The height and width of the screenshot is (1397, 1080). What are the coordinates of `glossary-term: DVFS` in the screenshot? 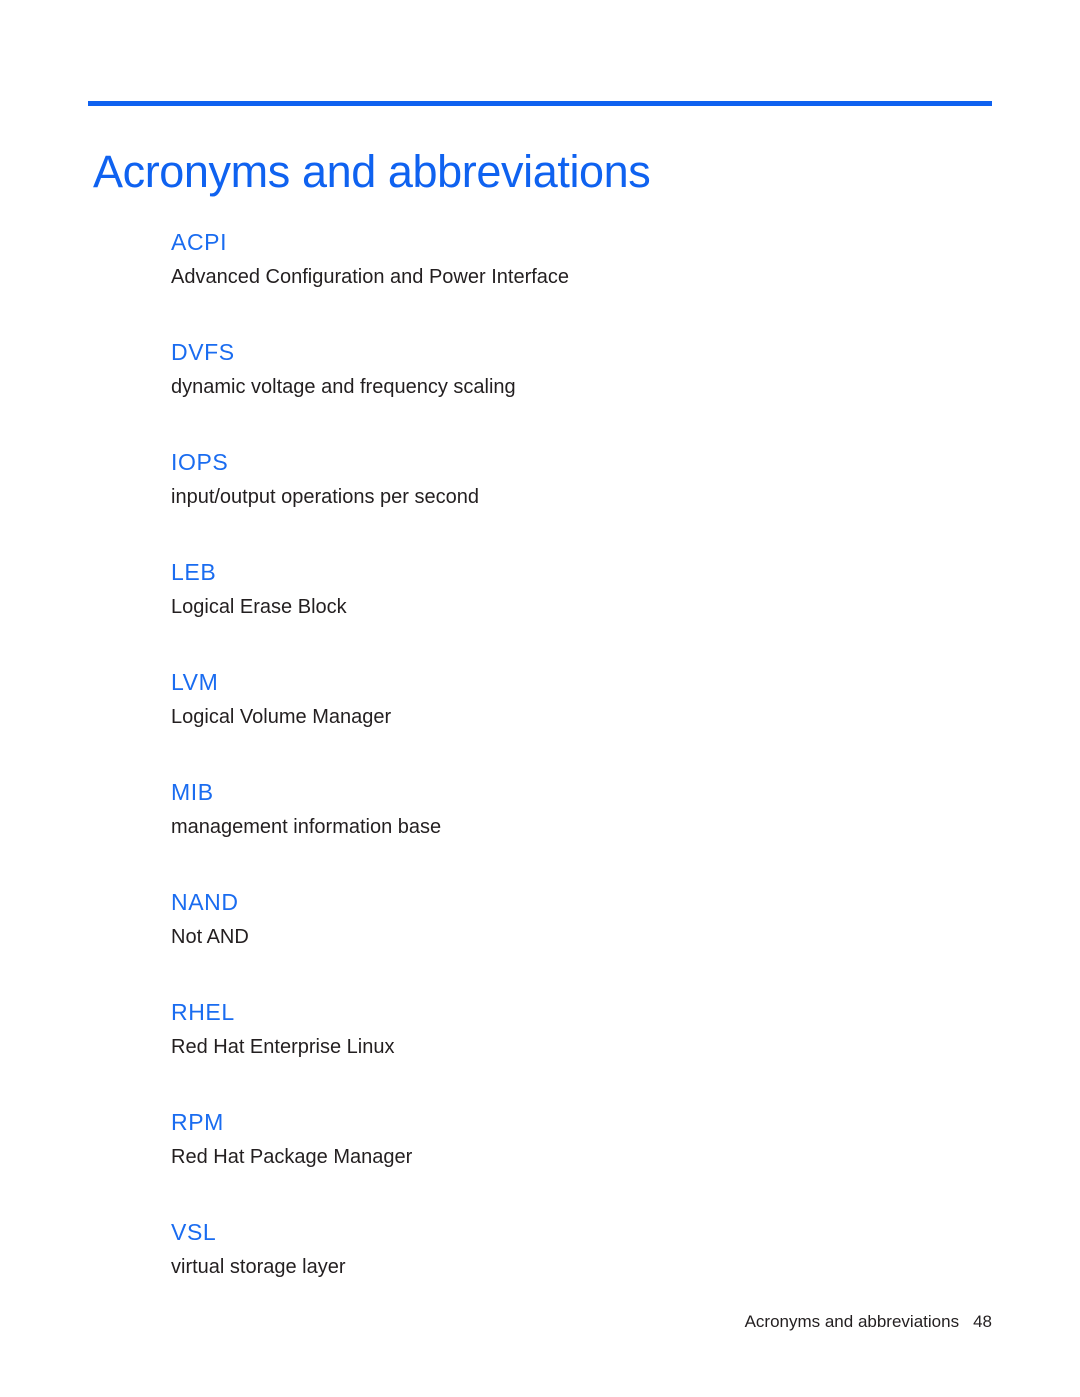 It's located at (203, 352).